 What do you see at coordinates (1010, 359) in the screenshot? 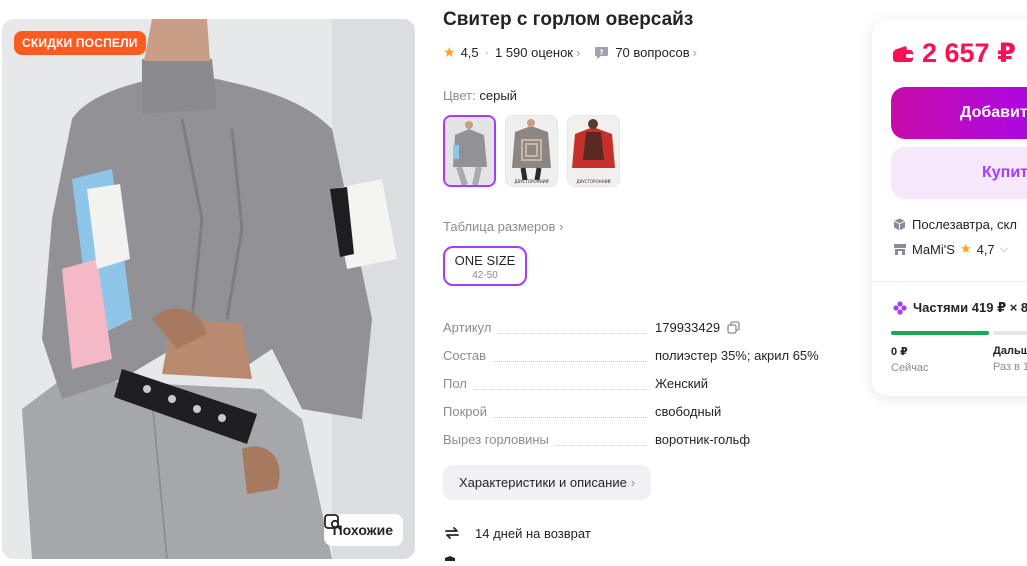
I see `installment-step: Дальш Раз в 1` at bounding box center [1010, 359].